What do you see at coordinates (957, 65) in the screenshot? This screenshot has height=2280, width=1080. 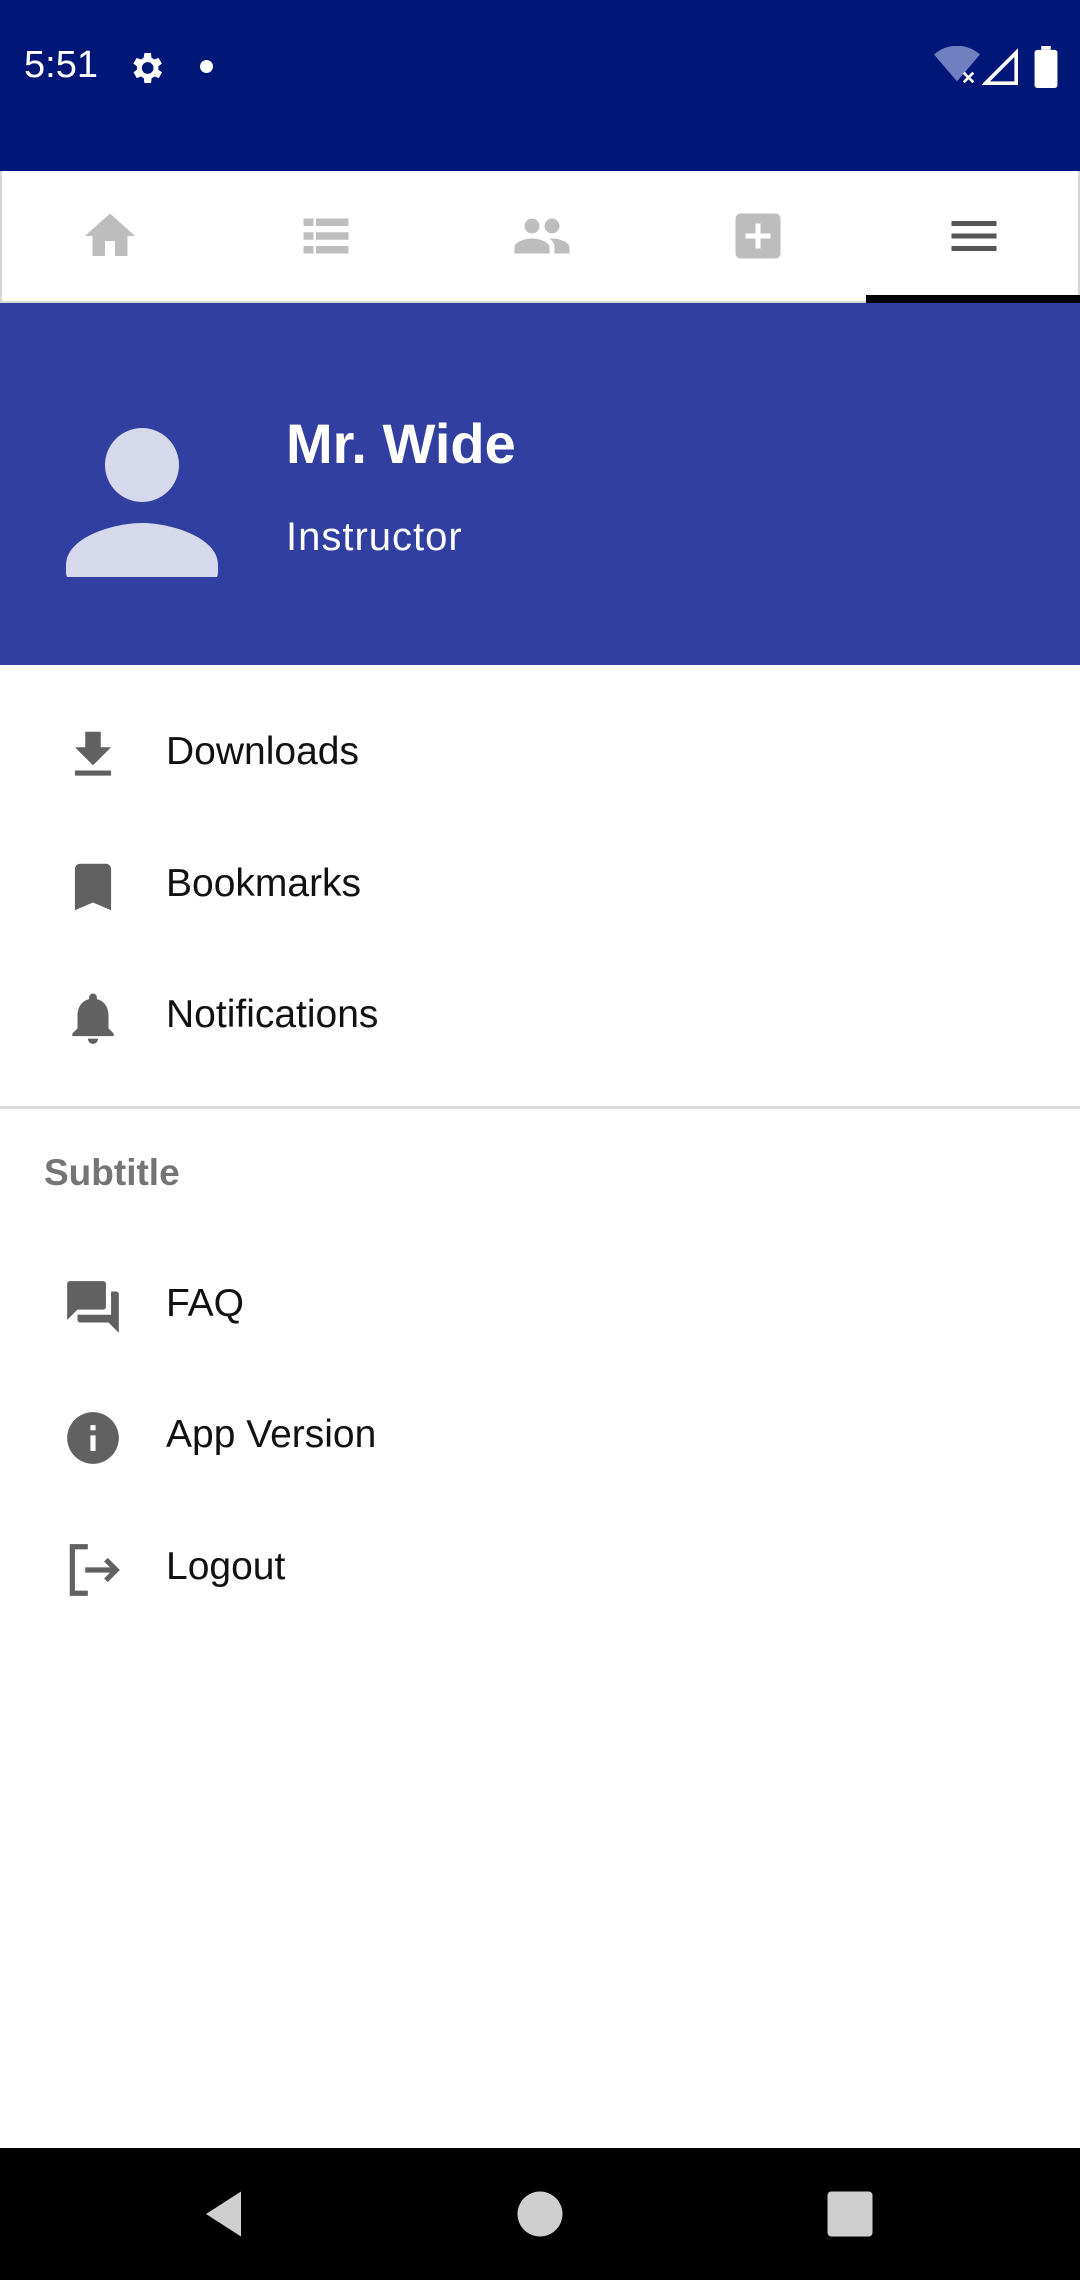 I see `wifi-off-icon` at bounding box center [957, 65].